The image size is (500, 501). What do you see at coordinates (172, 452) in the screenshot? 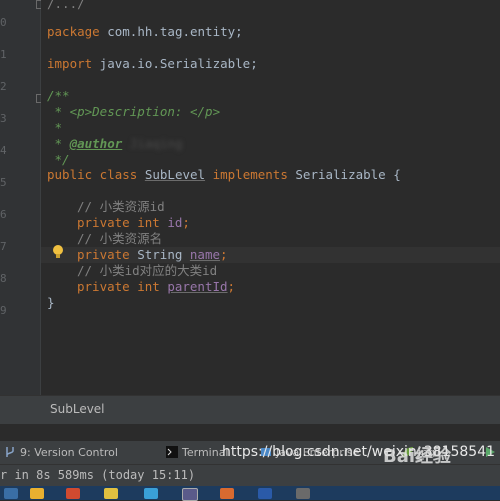
I see `terminal-icon` at bounding box center [172, 452].